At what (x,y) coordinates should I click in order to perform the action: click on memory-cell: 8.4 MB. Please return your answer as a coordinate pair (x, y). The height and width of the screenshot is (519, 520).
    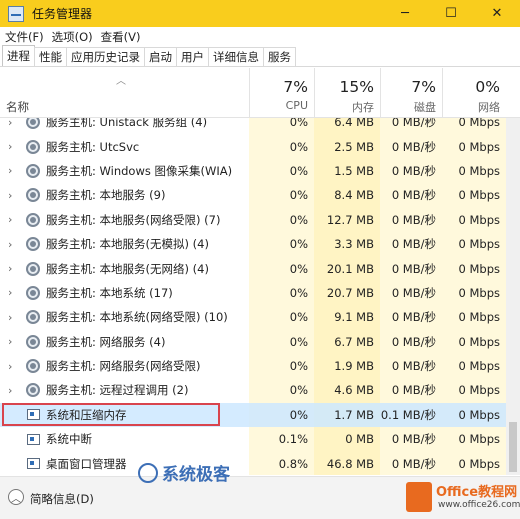
    Looking at the image, I should click on (354, 195).